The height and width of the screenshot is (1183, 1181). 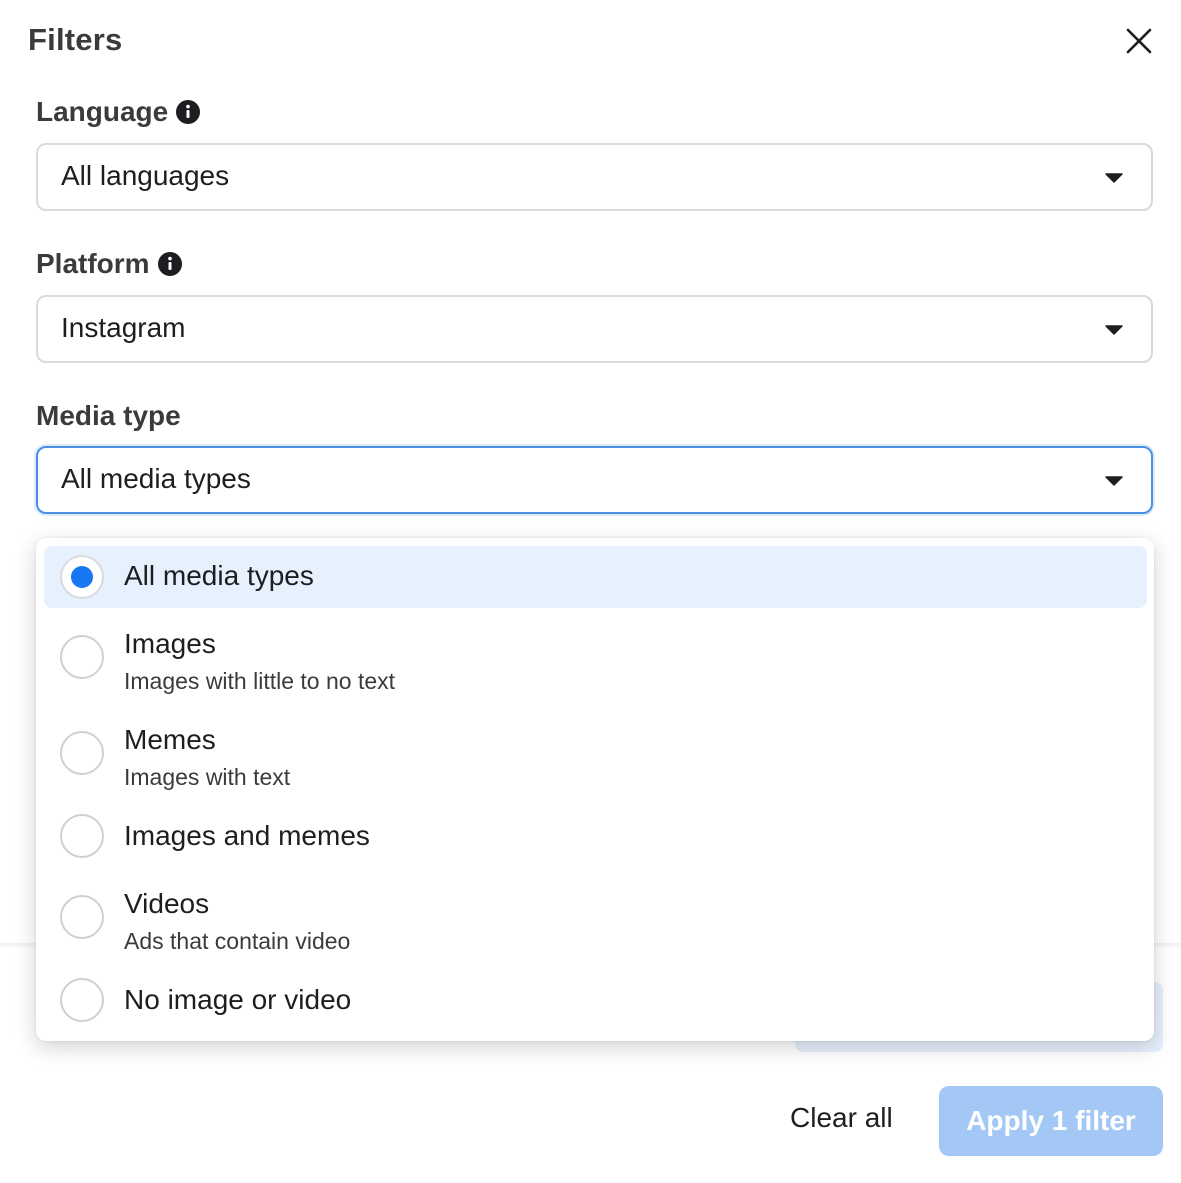 What do you see at coordinates (219, 575) in the screenshot?
I see `option-label: All media types` at bounding box center [219, 575].